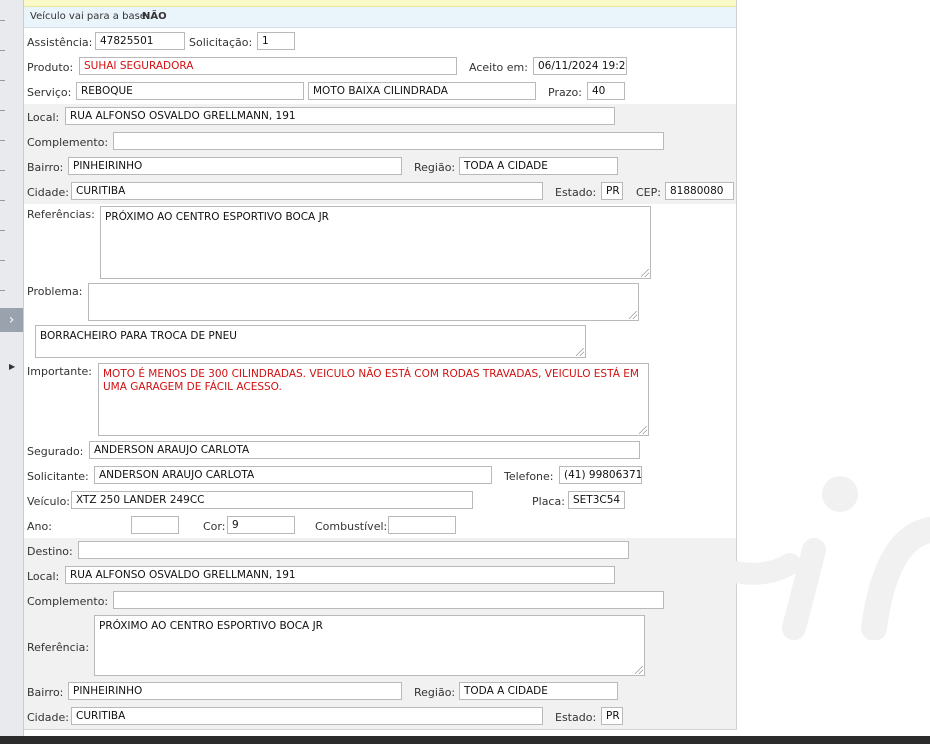 The height and width of the screenshot is (744, 930). What do you see at coordinates (12, 366) in the screenshot?
I see `caret-right-icon: ▶` at bounding box center [12, 366].